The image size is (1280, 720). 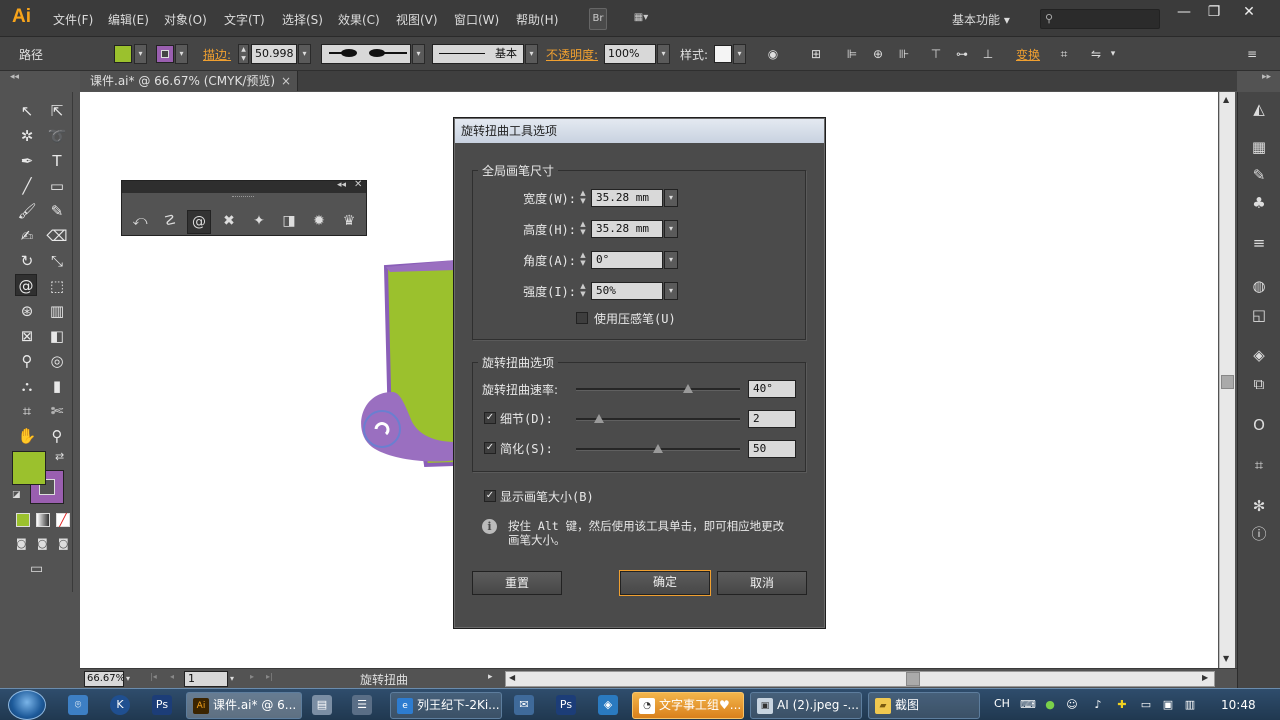 I want to click on gradient-panel-icon: ◍, so click(x=1259, y=286).